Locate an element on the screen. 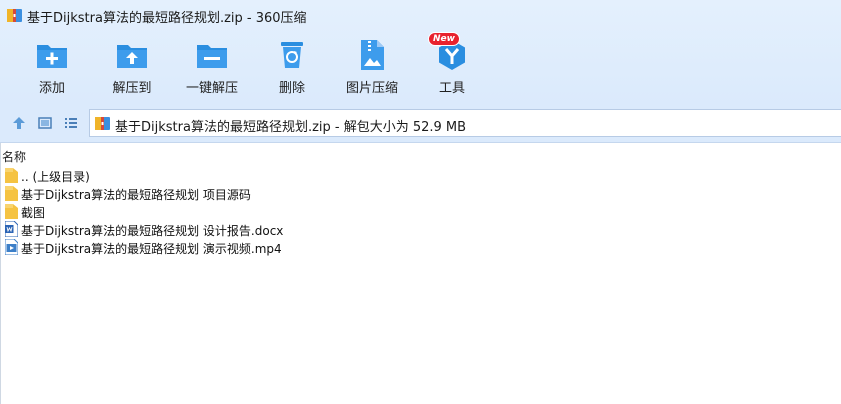 This screenshot has width=841, height=404. image-compress-button: 图片压缩 is located at coordinates (372, 68).